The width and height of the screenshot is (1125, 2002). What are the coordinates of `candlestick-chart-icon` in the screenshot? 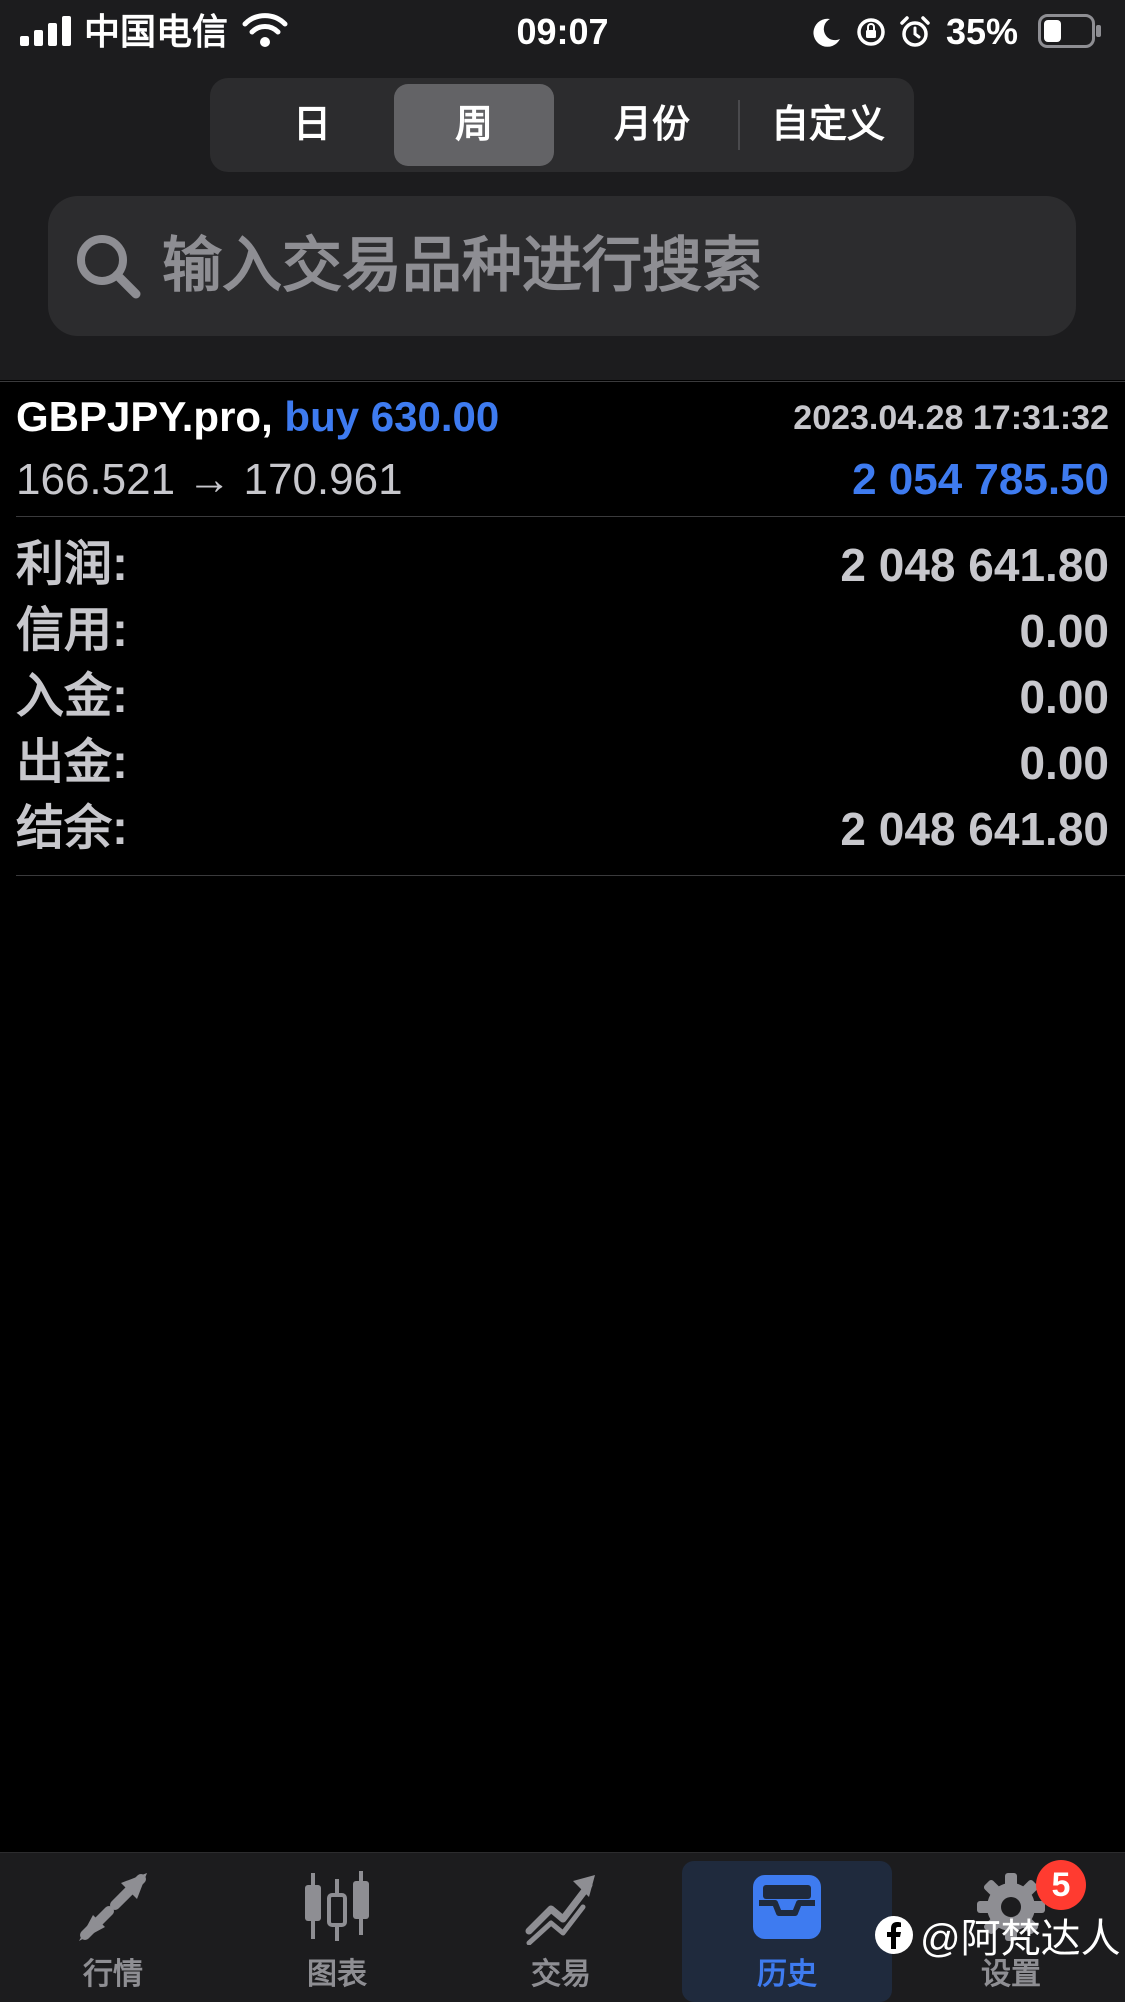 It's located at (337, 1906).